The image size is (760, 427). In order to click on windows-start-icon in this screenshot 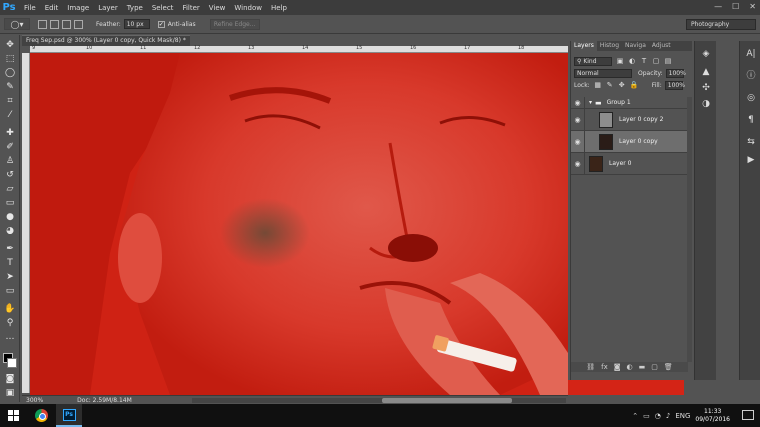, I will do `click(13, 415)`.